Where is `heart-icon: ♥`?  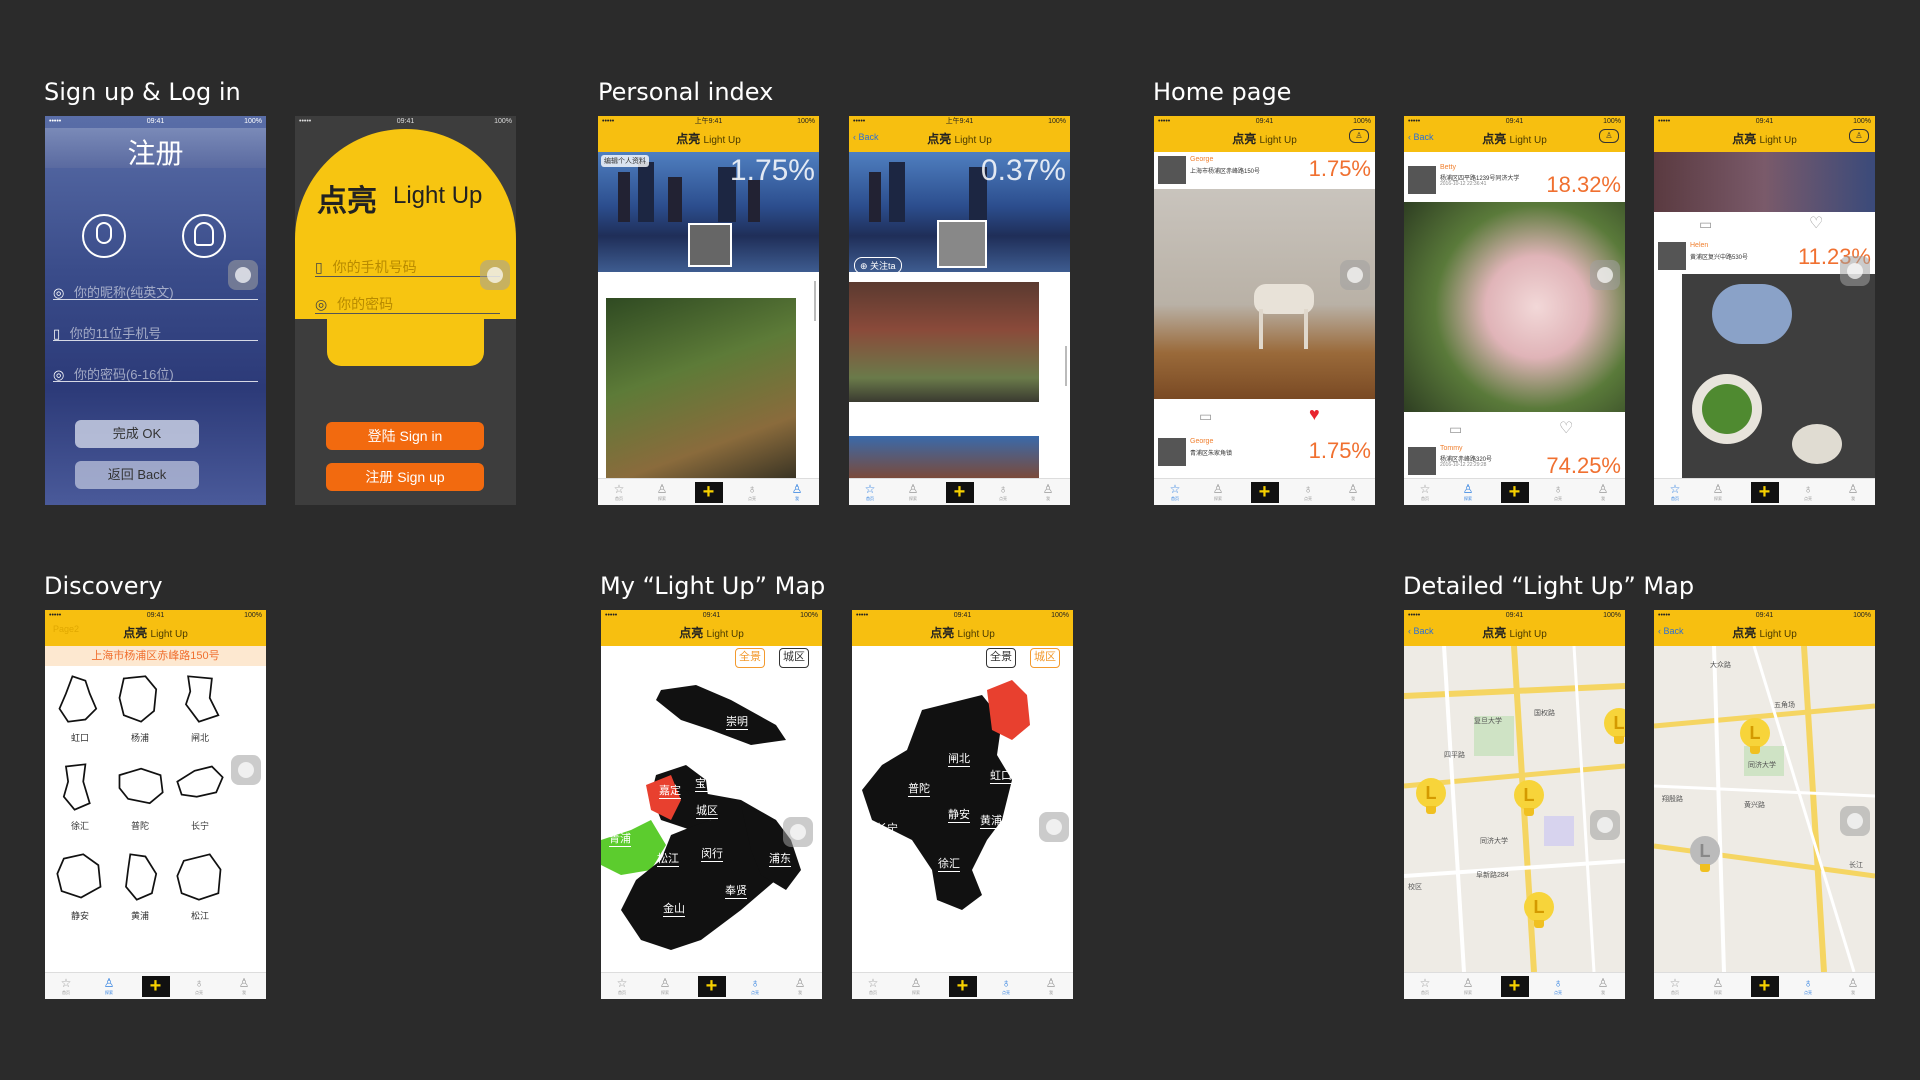
heart-icon: ♥ is located at coordinates (1314, 414).